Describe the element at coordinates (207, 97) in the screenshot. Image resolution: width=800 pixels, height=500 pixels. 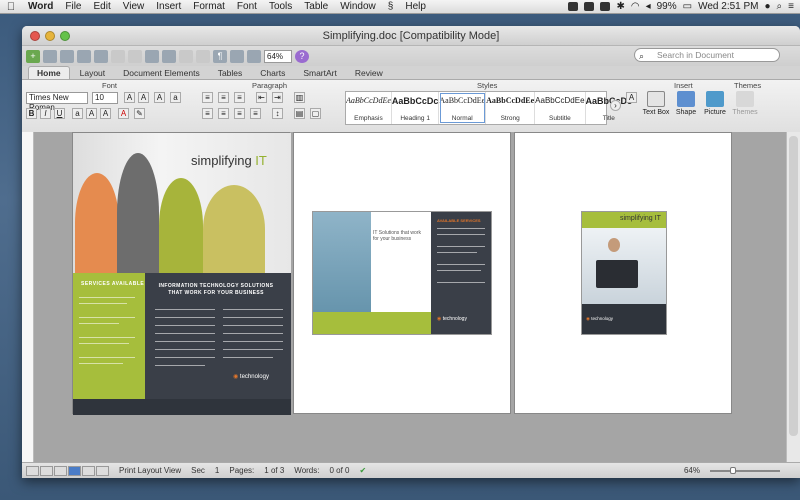
I see `bullets-icon: ≡` at that location.